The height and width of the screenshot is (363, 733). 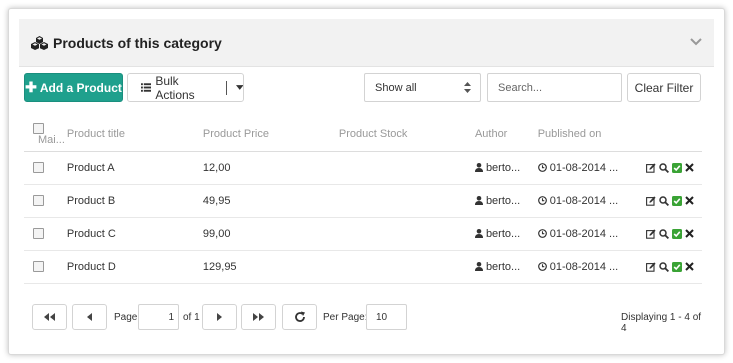 I want to click on filter-select-value: Show all, so click(x=396, y=87).